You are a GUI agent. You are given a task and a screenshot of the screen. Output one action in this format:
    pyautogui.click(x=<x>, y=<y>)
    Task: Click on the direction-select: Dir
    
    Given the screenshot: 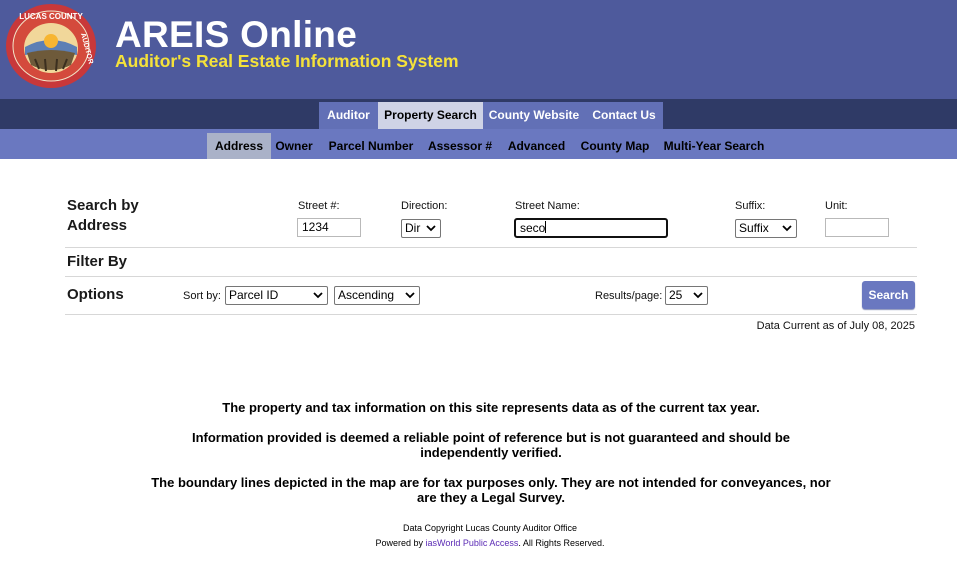 What is the action you would take?
    pyautogui.click(x=421, y=228)
    